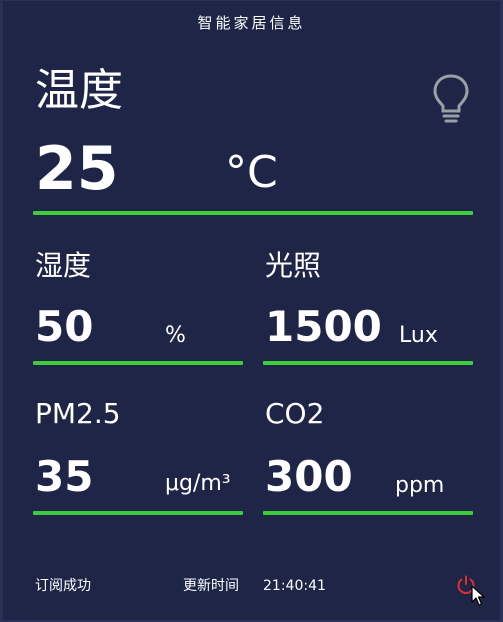 Image resolution: width=503 pixels, height=622 pixels. Describe the element at coordinates (79, 90) in the screenshot. I see `temperature-label: 温度` at that location.